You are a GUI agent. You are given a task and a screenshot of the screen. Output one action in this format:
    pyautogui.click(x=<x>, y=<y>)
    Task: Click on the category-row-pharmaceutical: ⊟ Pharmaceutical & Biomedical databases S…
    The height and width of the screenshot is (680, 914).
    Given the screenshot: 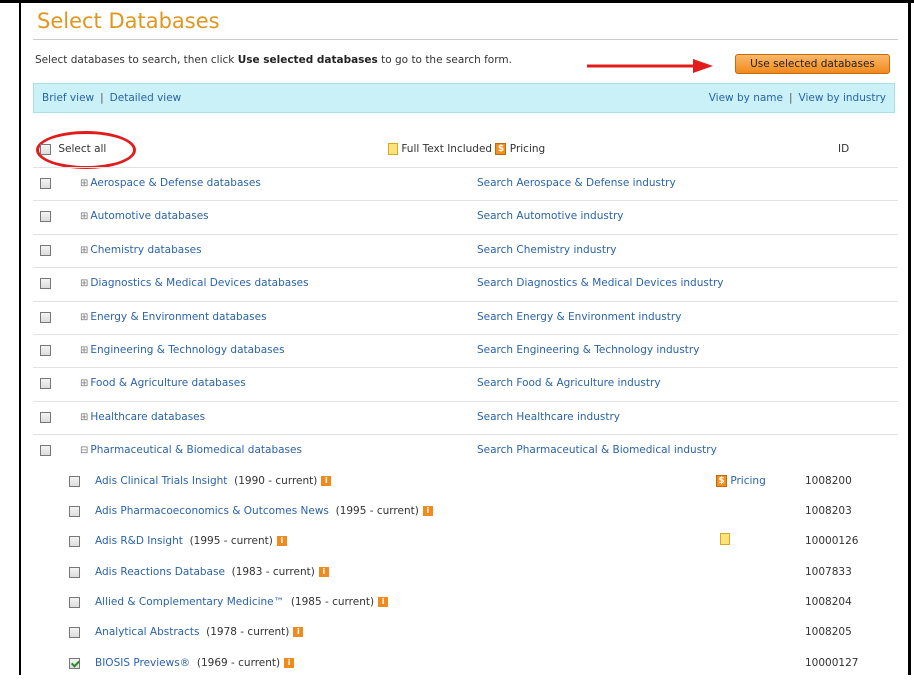 What is the action you would take?
    pyautogui.click(x=465, y=450)
    